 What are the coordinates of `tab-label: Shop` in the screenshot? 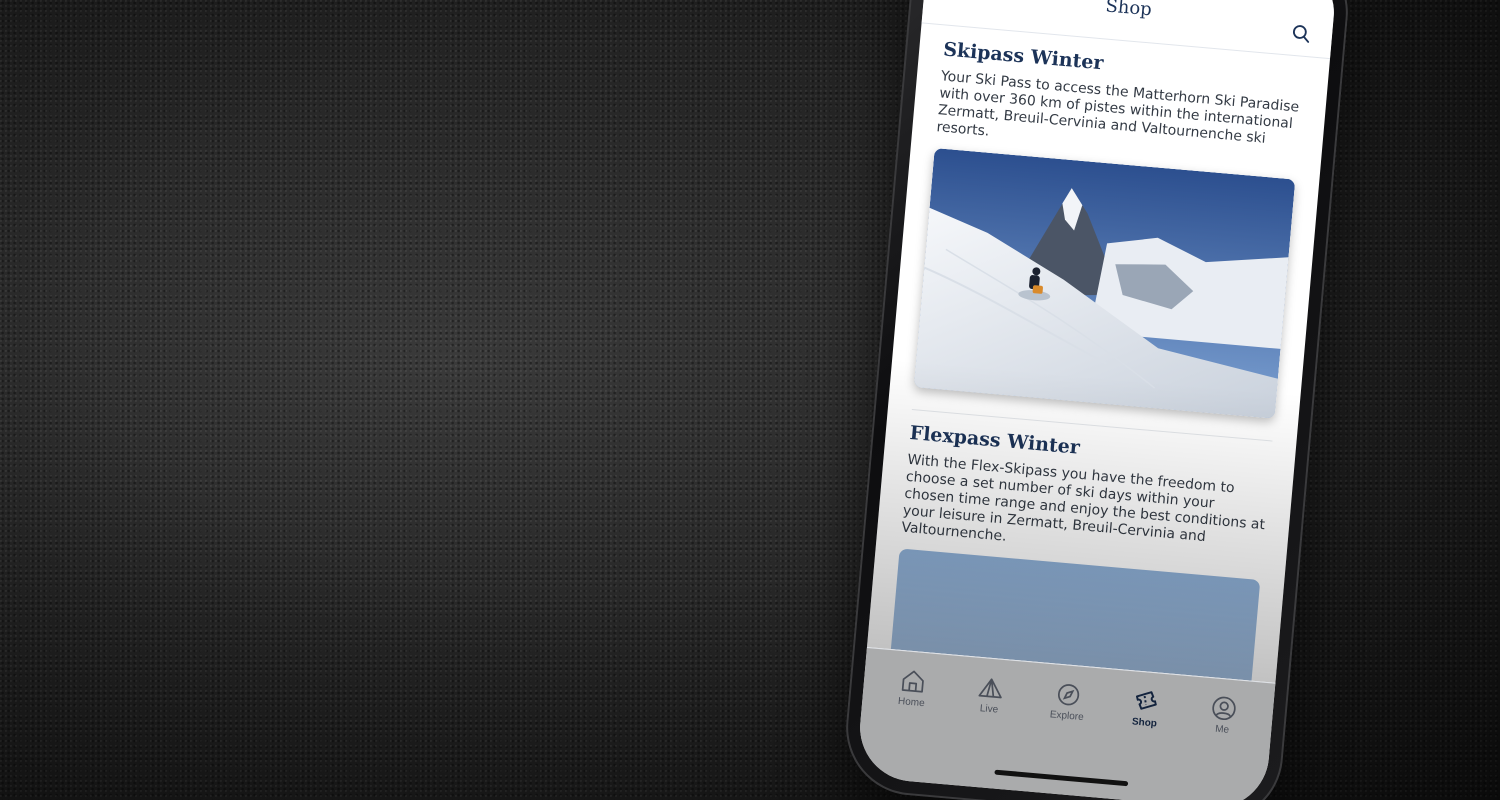 It's located at (1144, 723).